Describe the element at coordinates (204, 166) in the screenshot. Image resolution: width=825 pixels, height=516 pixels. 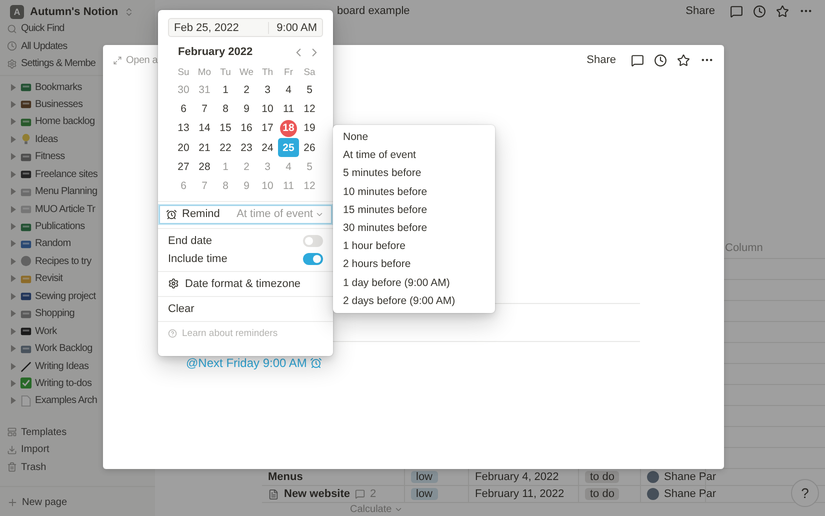
I see `calendar-day: 28` at that location.